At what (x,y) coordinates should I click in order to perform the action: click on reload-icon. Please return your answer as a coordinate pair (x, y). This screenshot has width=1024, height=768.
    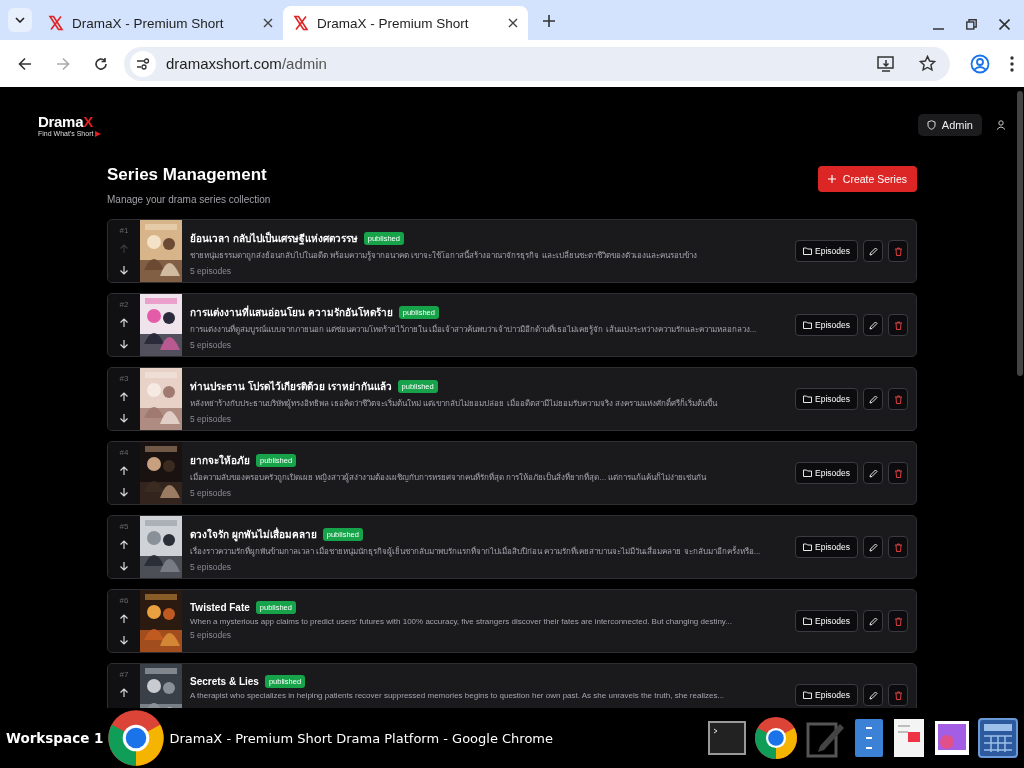
    Looking at the image, I should click on (101, 63).